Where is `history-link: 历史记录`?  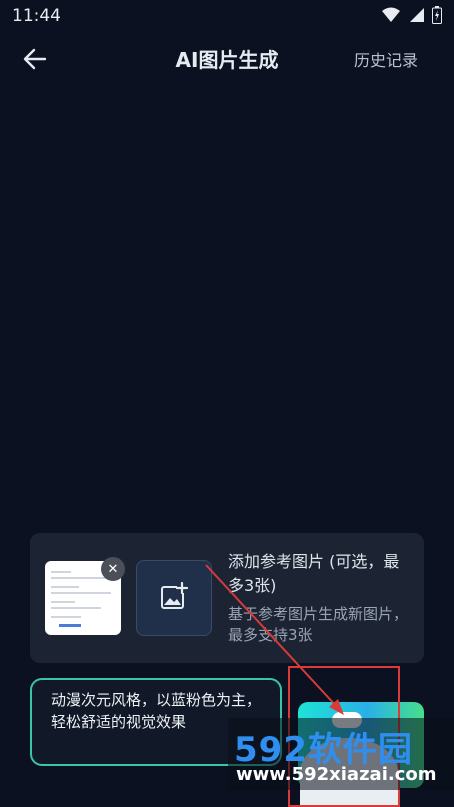
history-link: 历史记录 is located at coordinates (386, 59).